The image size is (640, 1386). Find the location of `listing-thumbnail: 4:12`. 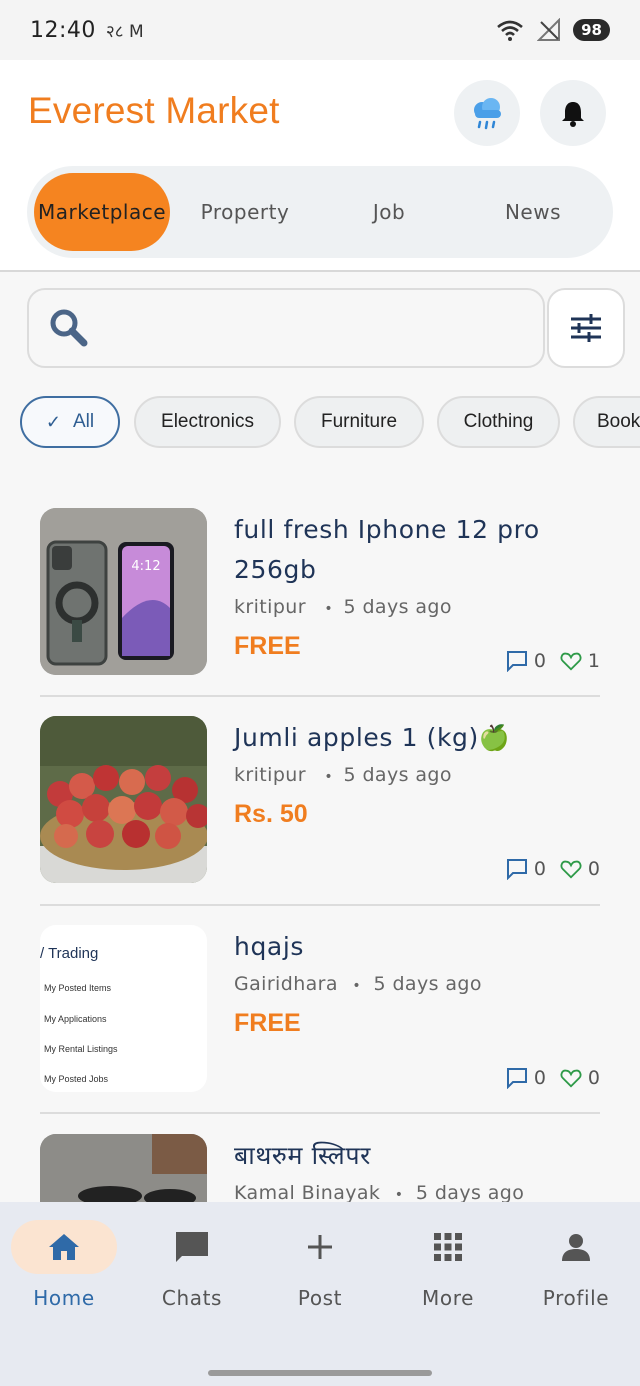

listing-thumbnail: 4:12 is located at coordinates (123, 591).